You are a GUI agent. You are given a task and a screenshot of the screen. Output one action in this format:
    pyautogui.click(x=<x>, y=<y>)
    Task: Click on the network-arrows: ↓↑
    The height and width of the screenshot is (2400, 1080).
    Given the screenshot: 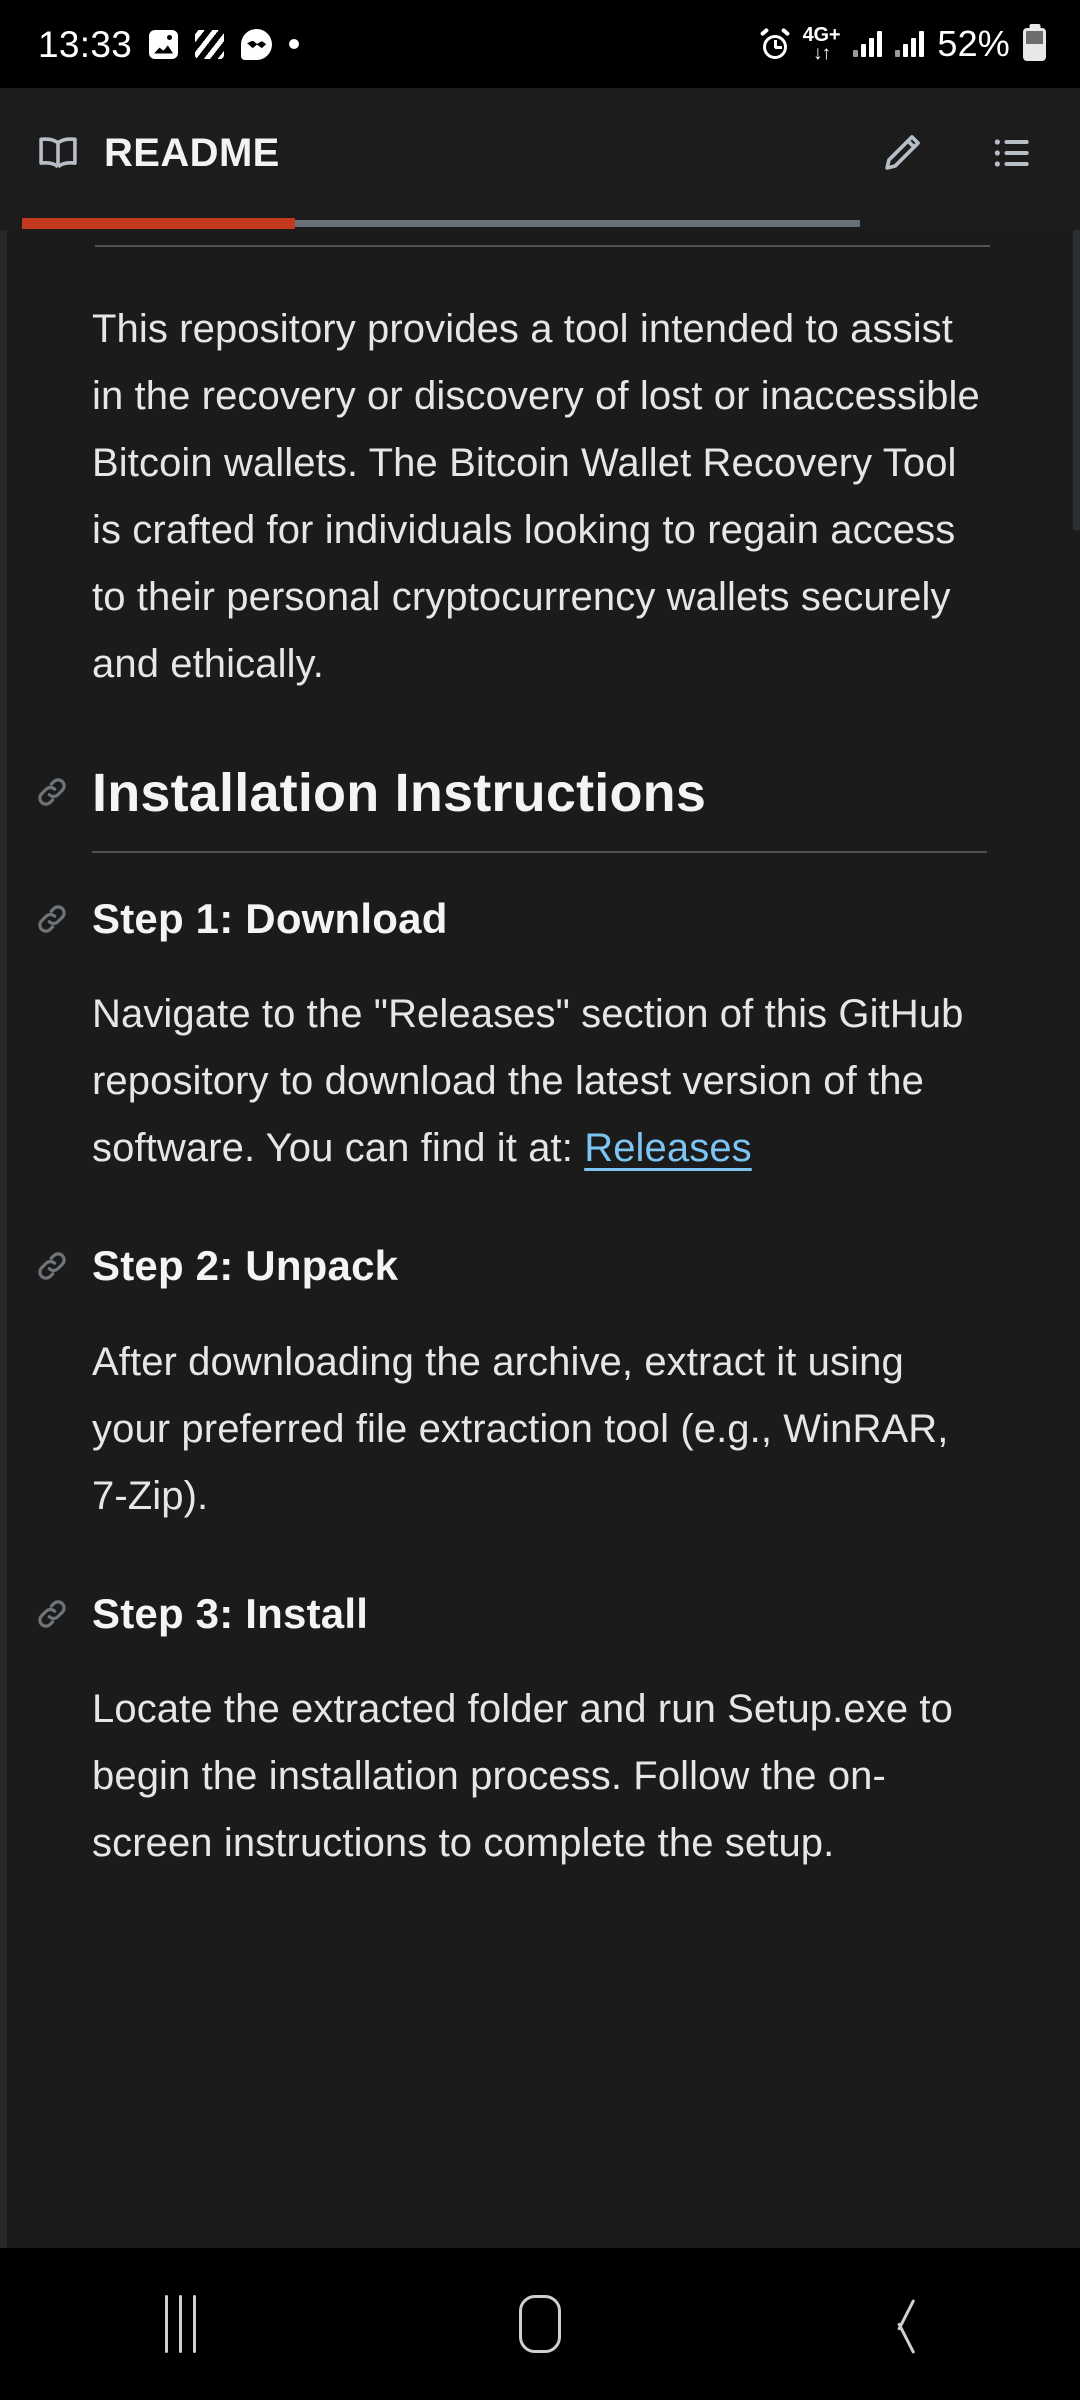 What is the action you would take?
    pyautogui.click(x=821, y=53)
    